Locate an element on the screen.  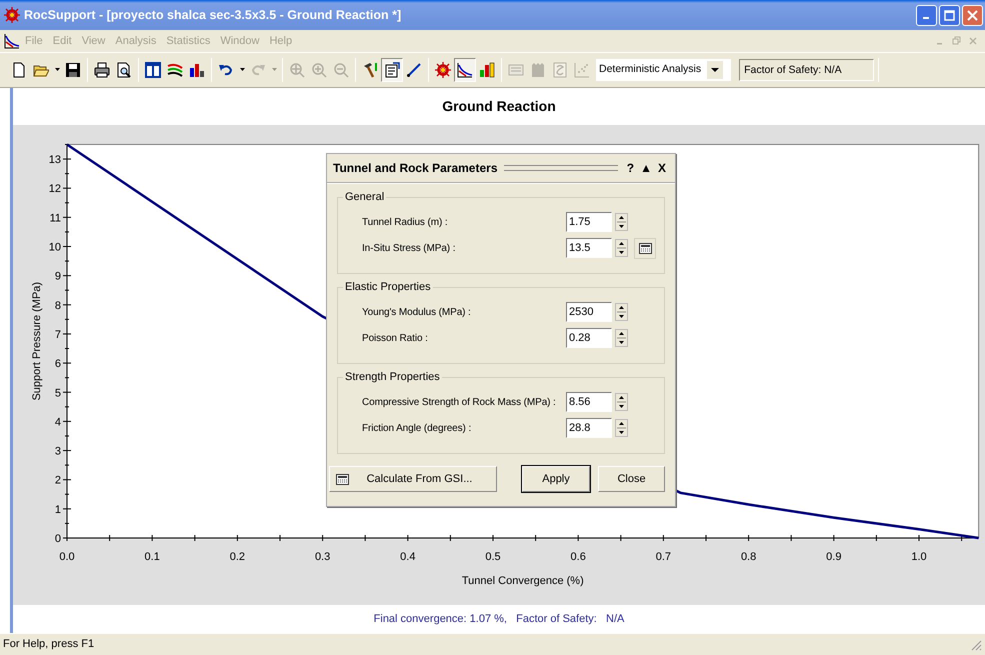
number-field: 8.56 is located at coordinates (589, 402).